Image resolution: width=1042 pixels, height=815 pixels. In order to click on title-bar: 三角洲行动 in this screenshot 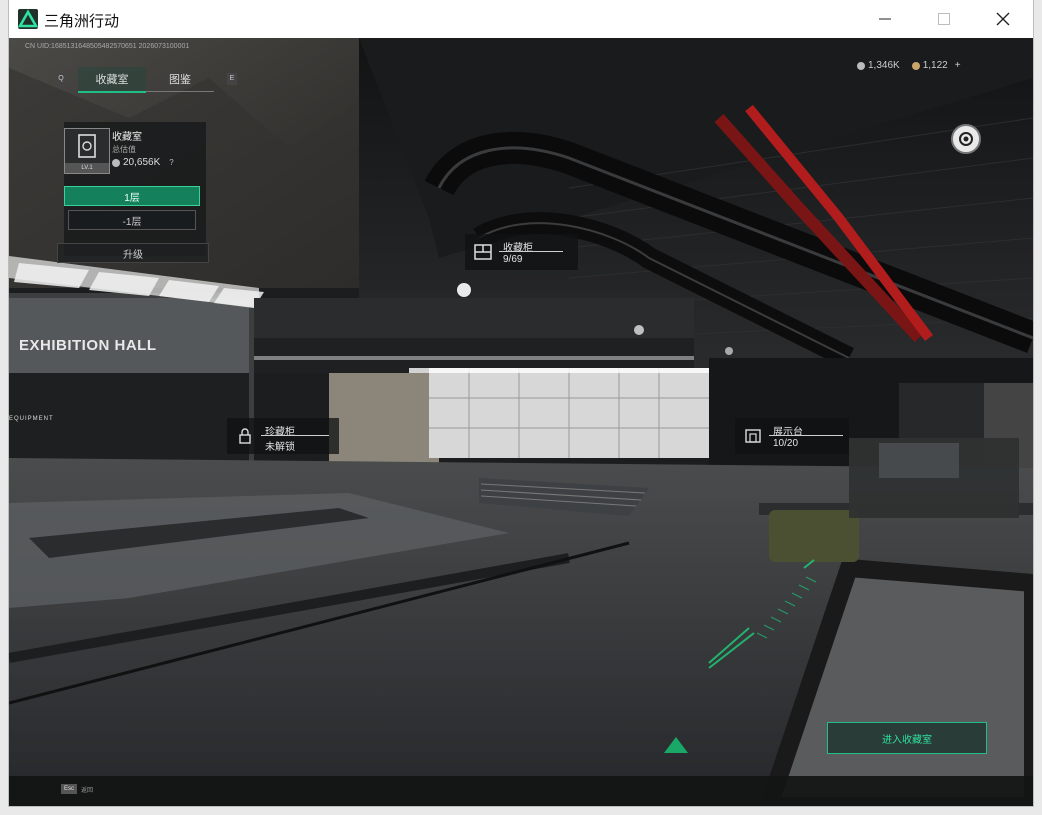, I will do `click(521, 19)`.